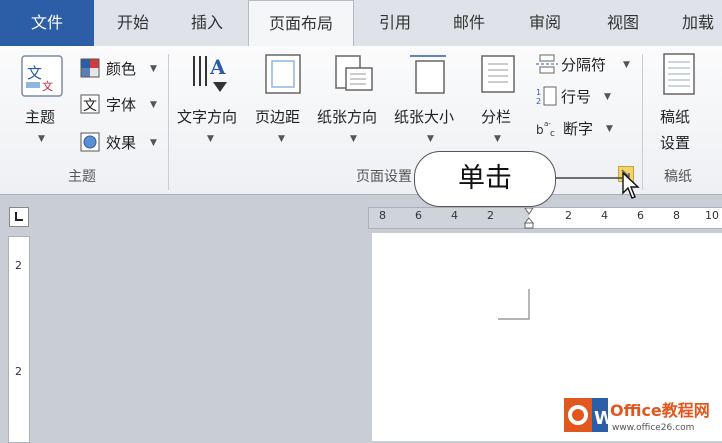 The image size is (722, 443). I want to click on svg-text: Office教程网, so click(660, 410).